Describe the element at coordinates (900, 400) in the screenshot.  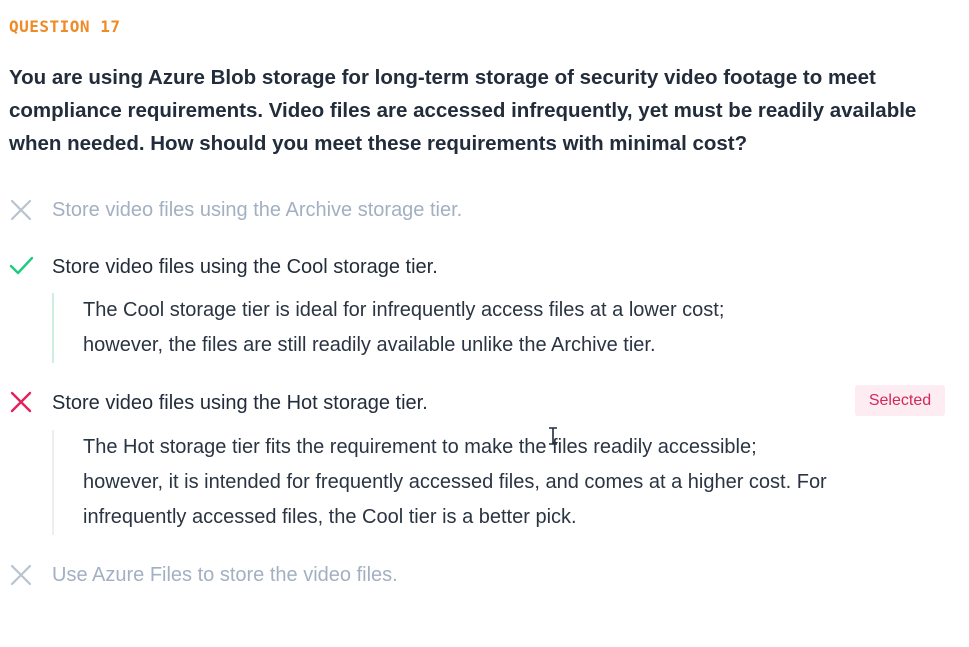
I see `selected-badge: Selected` at that location.